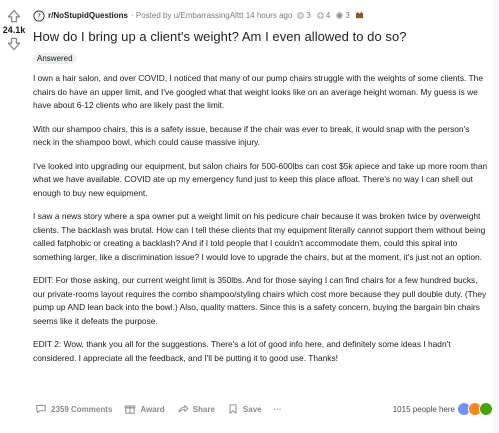  Describe the element at coordinates (41, 409) in the screenshot. I see `comment-icon` at that location.